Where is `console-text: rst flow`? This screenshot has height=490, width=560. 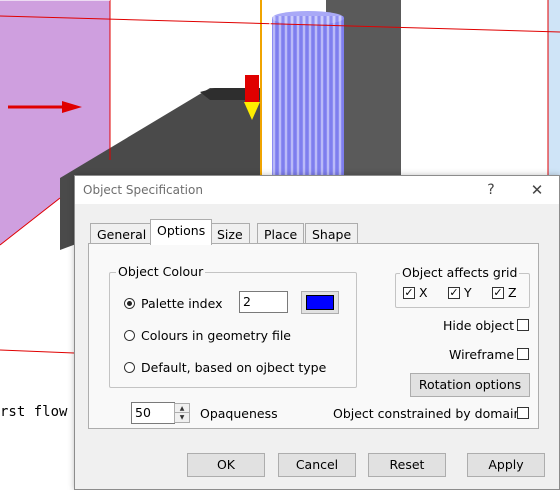 console-text: rst flow is located at coordinates (34, 412).